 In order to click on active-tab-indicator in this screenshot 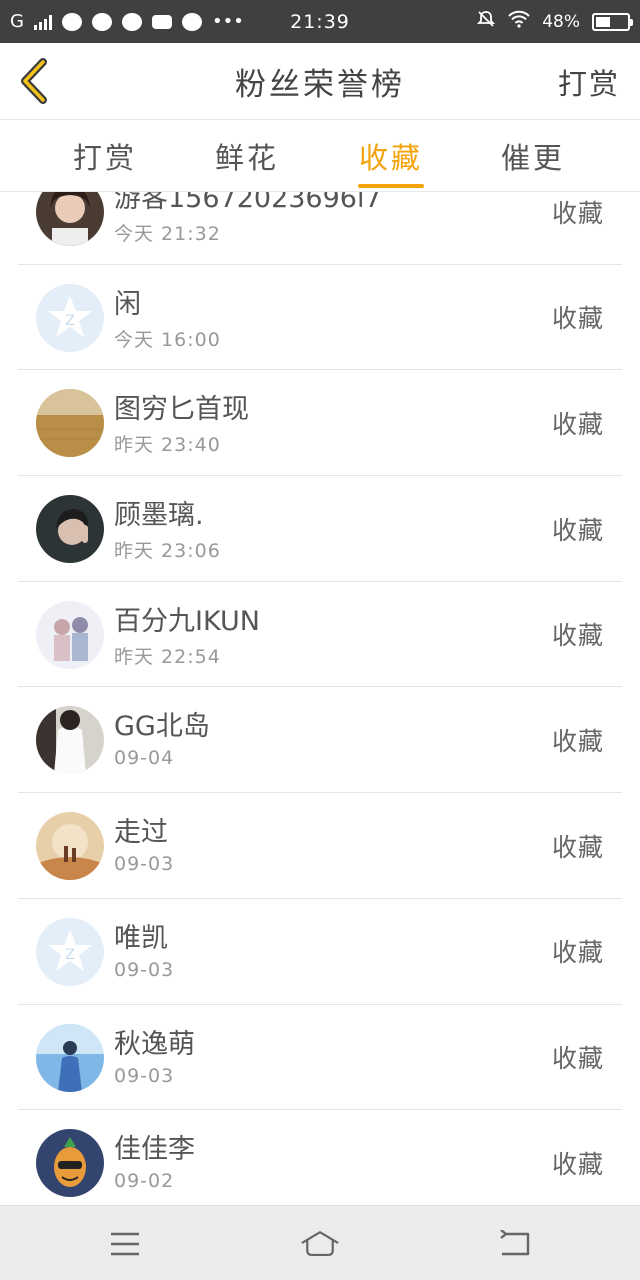, I will do `click(391, 186)`.